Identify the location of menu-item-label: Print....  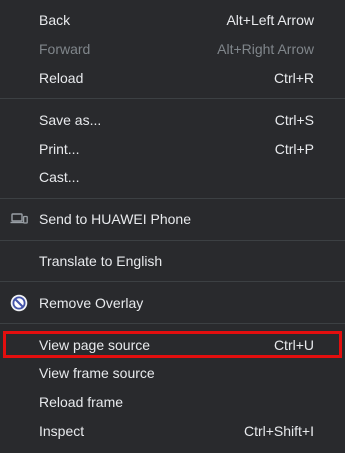
(59, 148).